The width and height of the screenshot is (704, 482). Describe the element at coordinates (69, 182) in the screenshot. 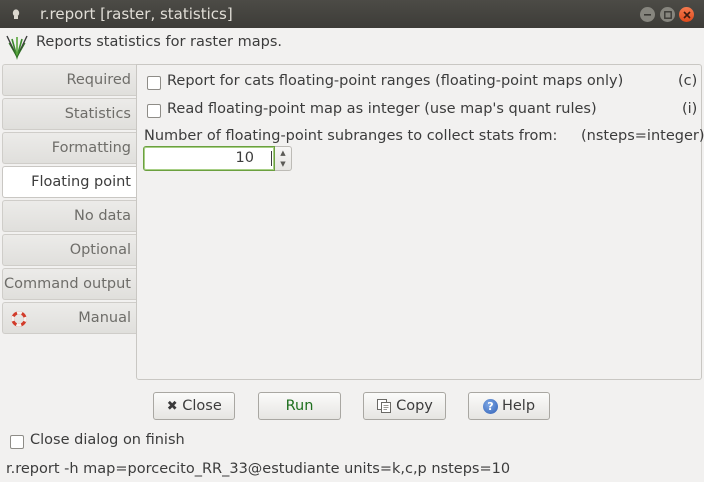

I see `tab-floating-point: Floating point` at that location.